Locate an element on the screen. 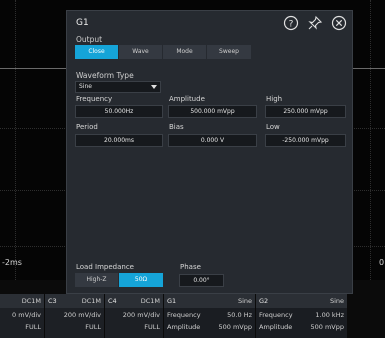  chevron-down-icon is located at coordinates (154, 87).